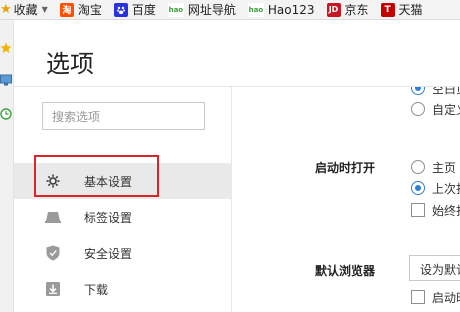 This screenshot has height=312, width=460. I want to click on hao-icon: hao, so click(175, 9).